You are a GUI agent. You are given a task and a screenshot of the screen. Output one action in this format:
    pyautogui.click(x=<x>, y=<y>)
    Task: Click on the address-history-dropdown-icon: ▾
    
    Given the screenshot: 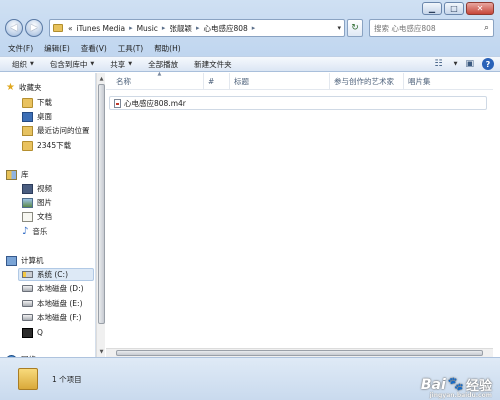 What is the action you would take?
    pyautogui.click(x=339, y=28)
    